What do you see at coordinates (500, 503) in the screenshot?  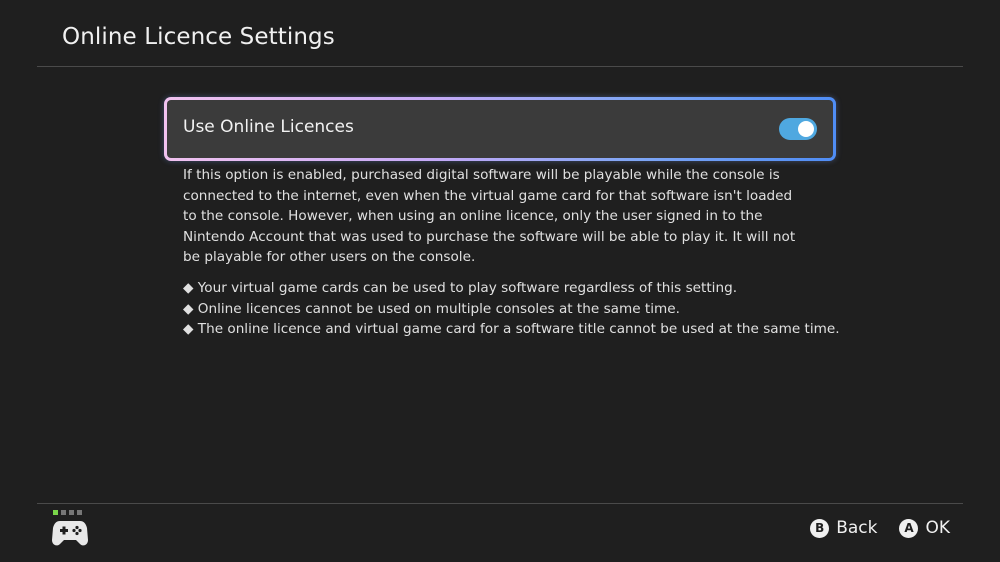 I see `footer-divider` at bounding box center [500, 503].